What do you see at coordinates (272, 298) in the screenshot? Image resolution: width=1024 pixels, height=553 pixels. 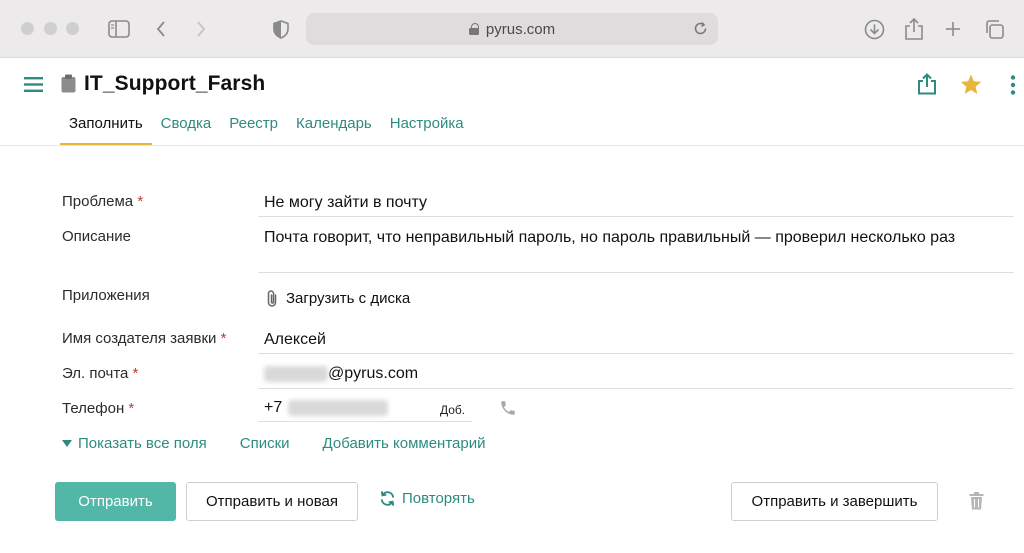 I see `paperclip-icon` at bounding box center [272, 298].